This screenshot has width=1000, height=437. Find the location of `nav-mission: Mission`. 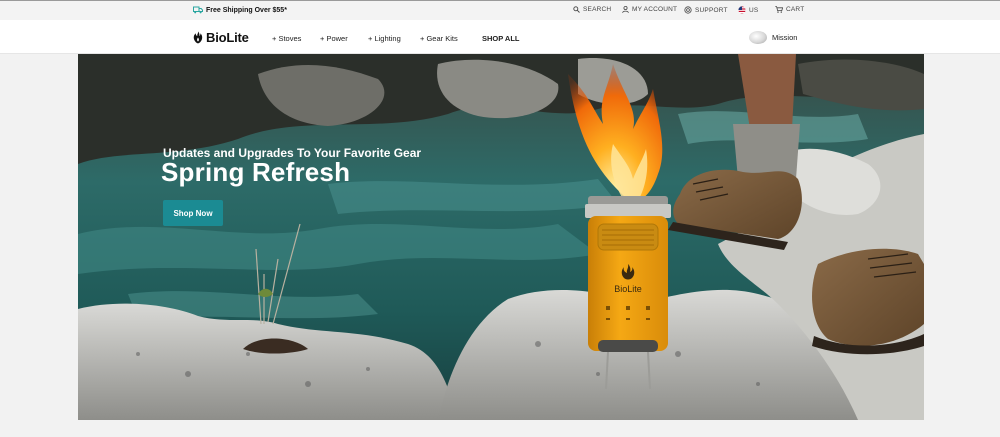

nav-mission: Mission is located at coordinates (773, 37).